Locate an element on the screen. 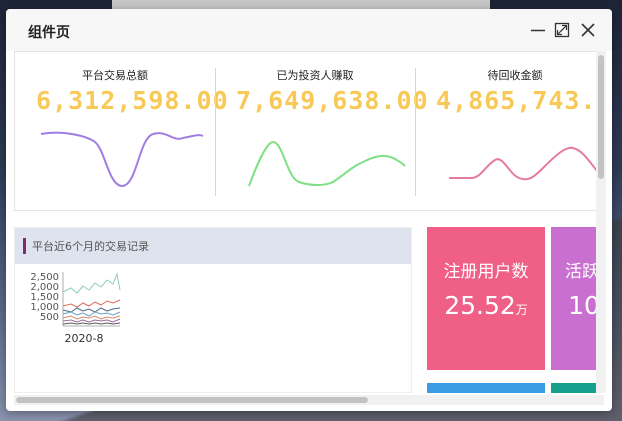  window-title: 组件页 is located at coordinates (49, 33).